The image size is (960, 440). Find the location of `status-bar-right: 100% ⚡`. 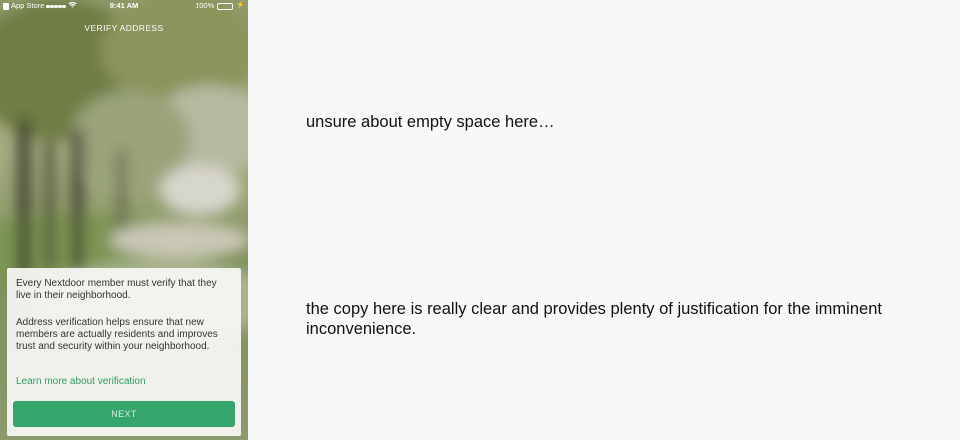

status-bar-right: 100% ⚡ is located at coordinates (220, 6).